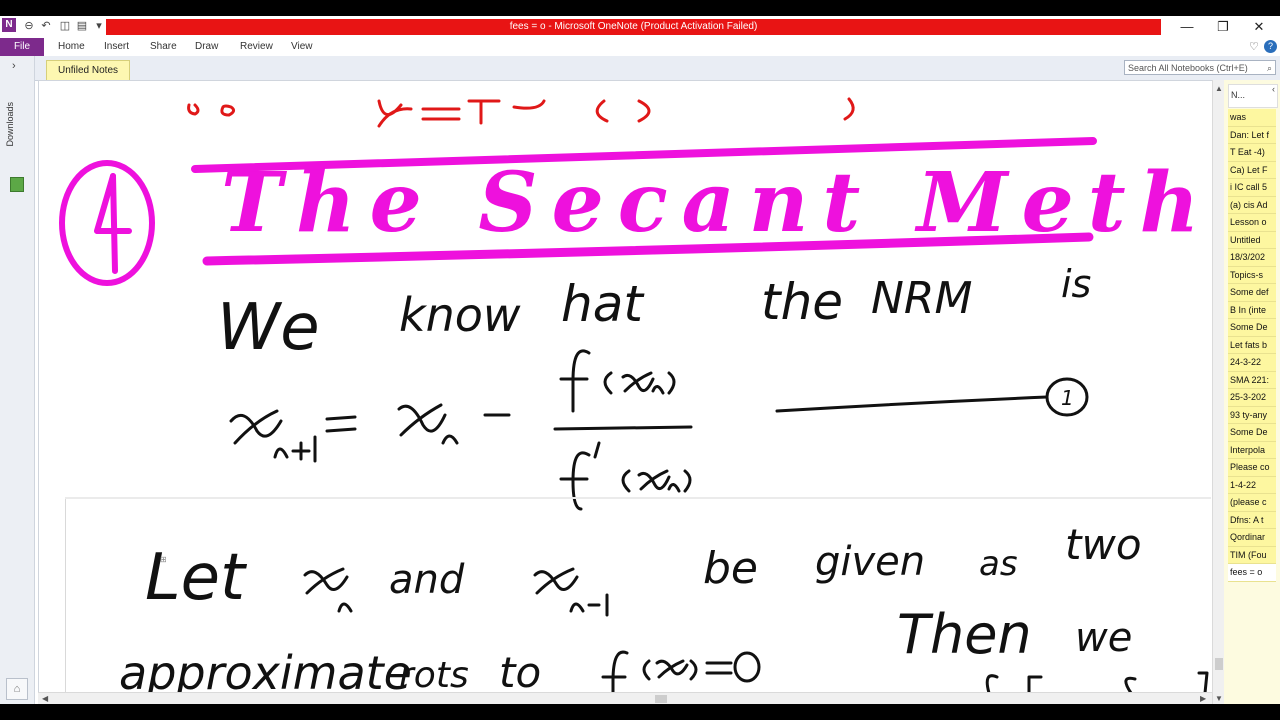 The height and width of the screenshot is (720, 1280). I want to click on word-is: is, so click(1076, 284).